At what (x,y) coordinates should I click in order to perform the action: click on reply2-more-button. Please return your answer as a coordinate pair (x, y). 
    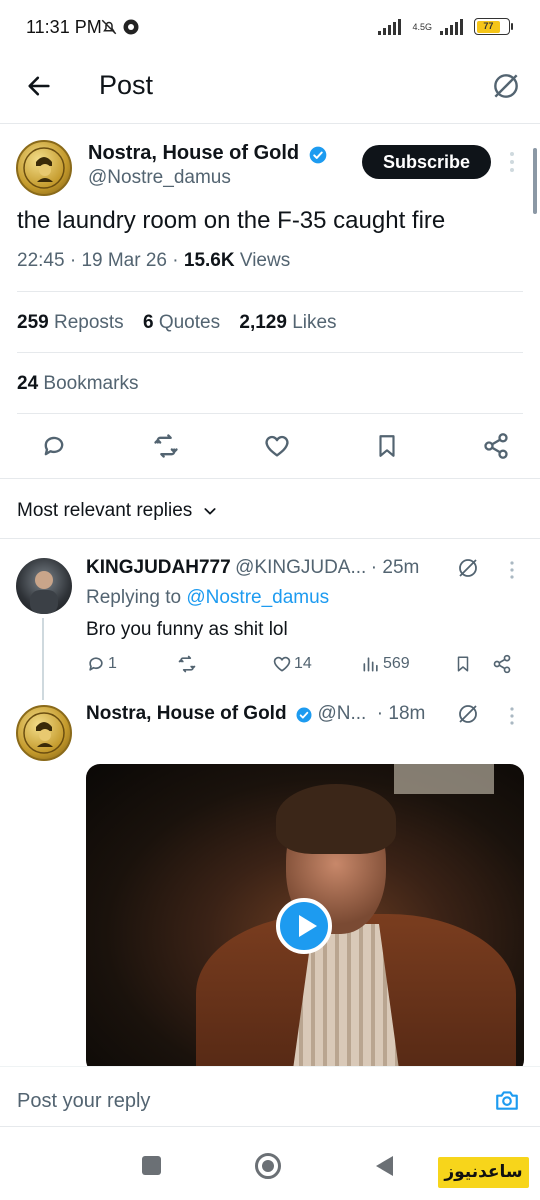
    Looking at the image, I should click on (512, 718).